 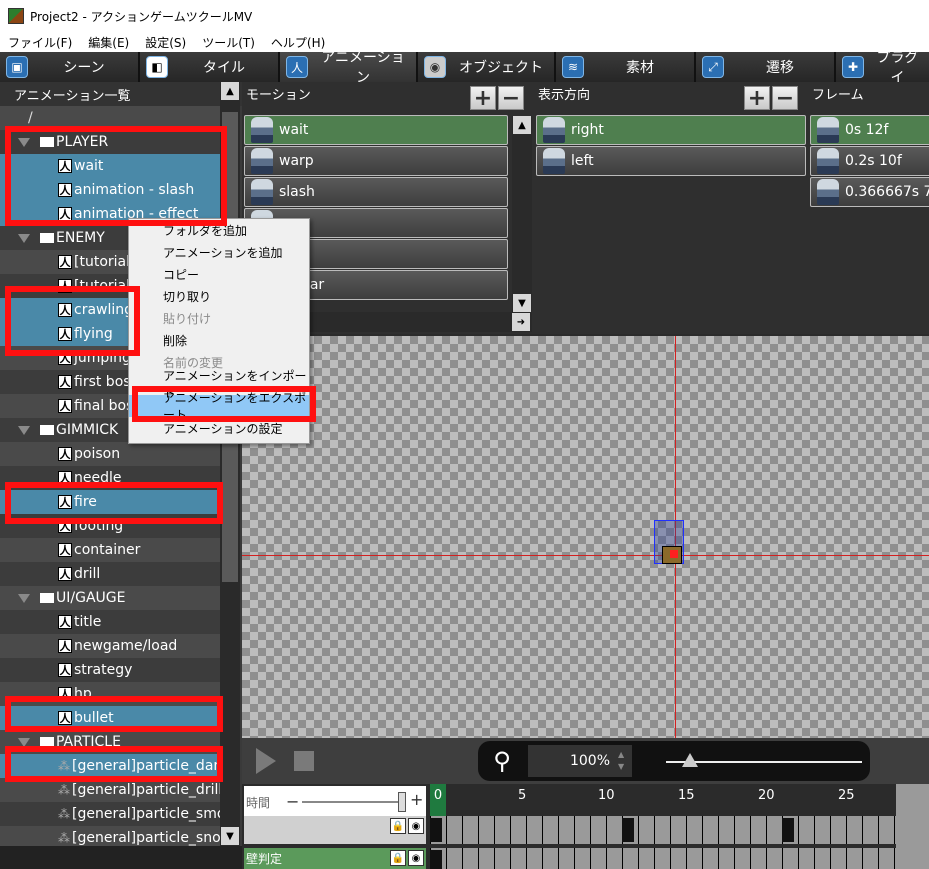 I want to click on tree-item: 人 drill, so click(x=110, y=574).